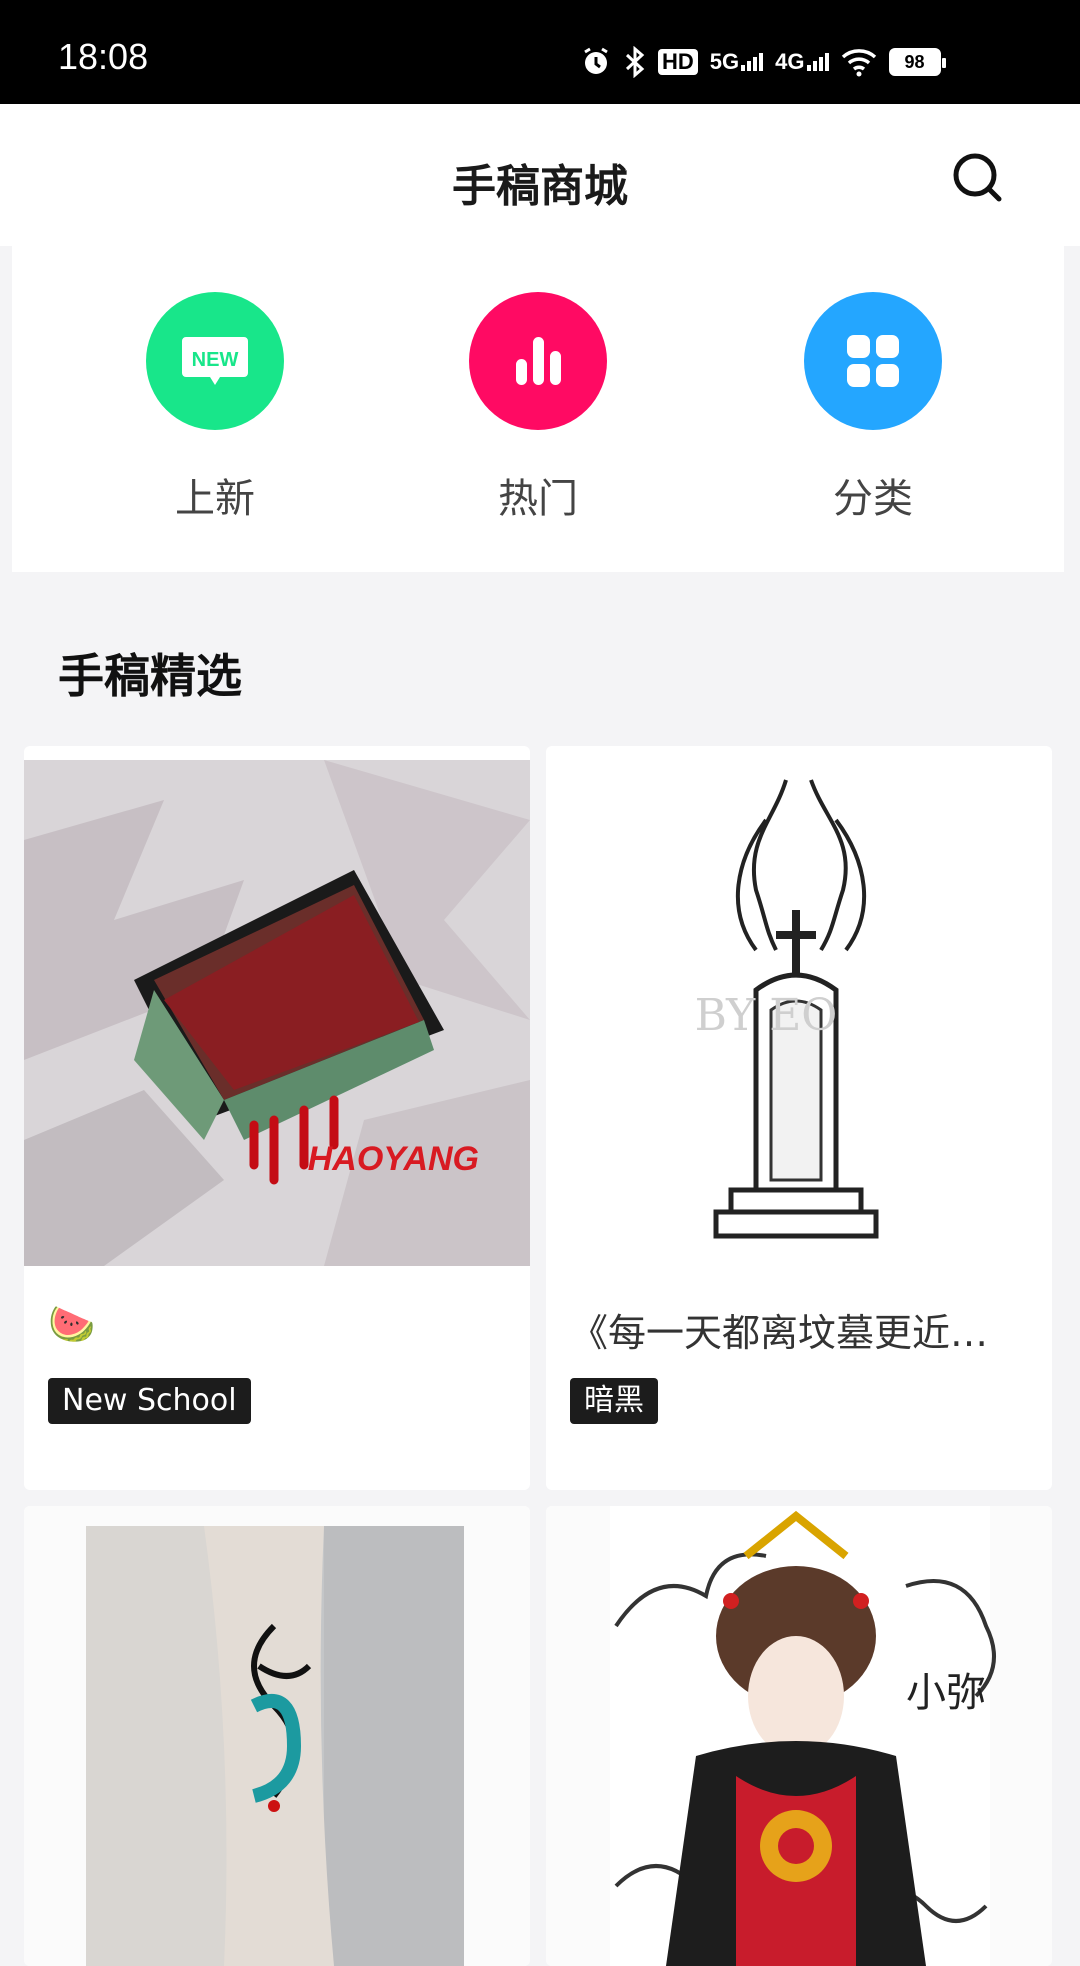  What do you see at coordinates (538, 499) in the screenshot?
I see `category-hot-label: 热门` at bounding box center [538, 499].